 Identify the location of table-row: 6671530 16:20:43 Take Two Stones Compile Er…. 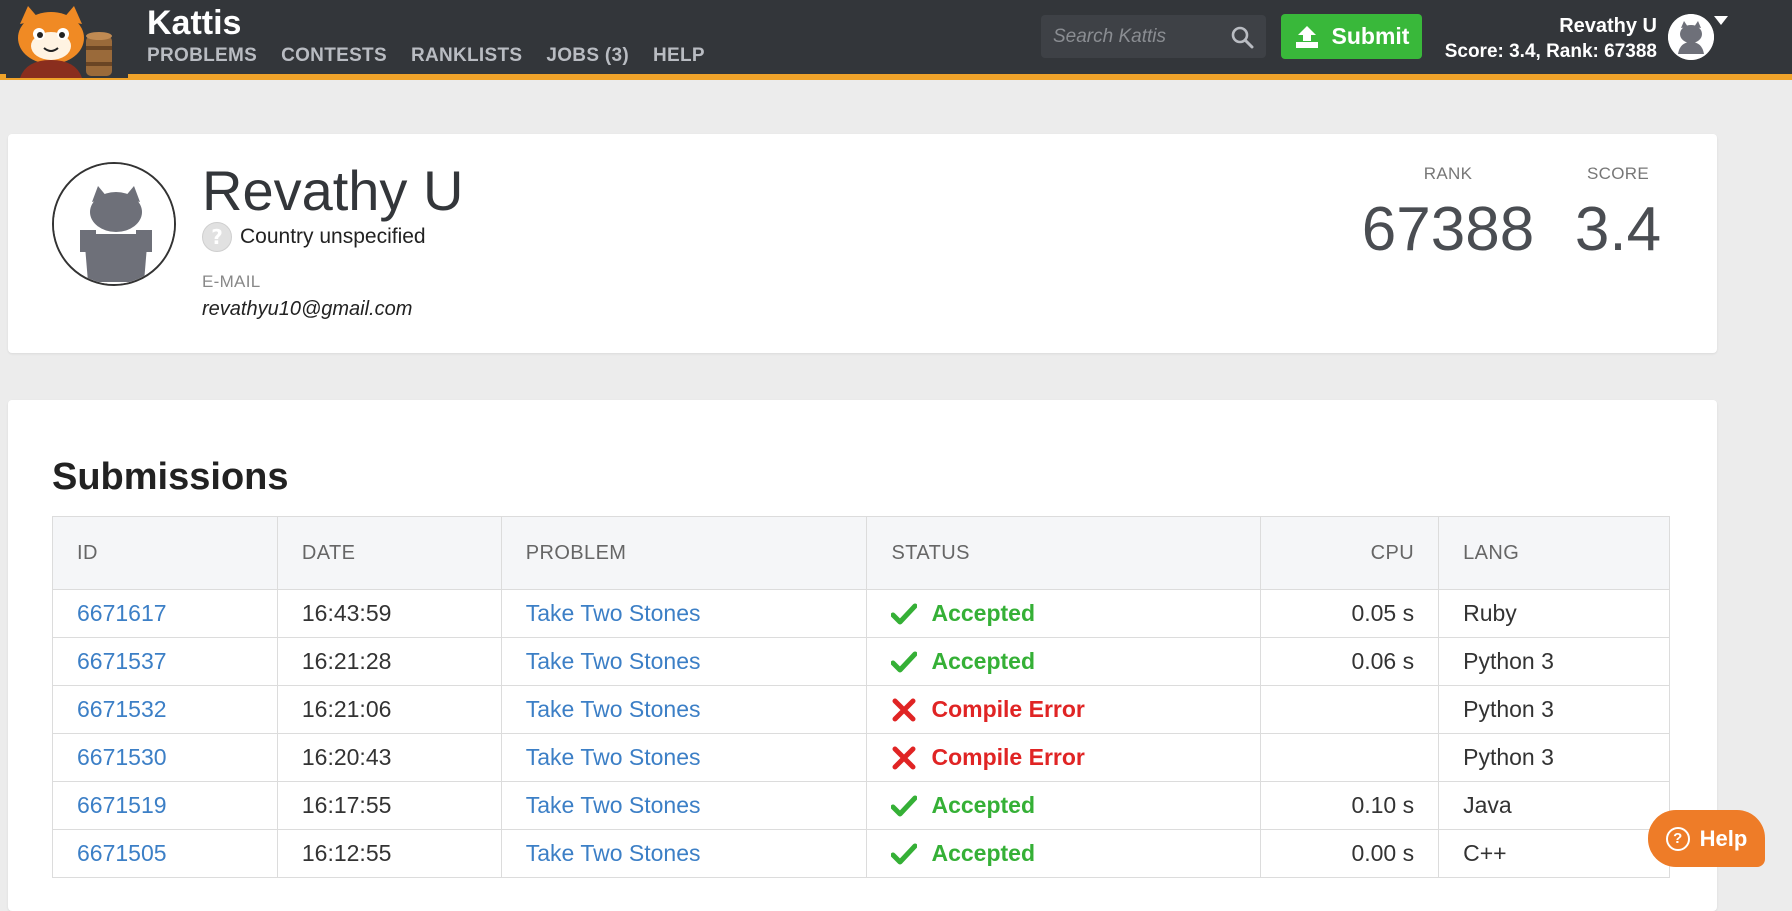
(861, 757).